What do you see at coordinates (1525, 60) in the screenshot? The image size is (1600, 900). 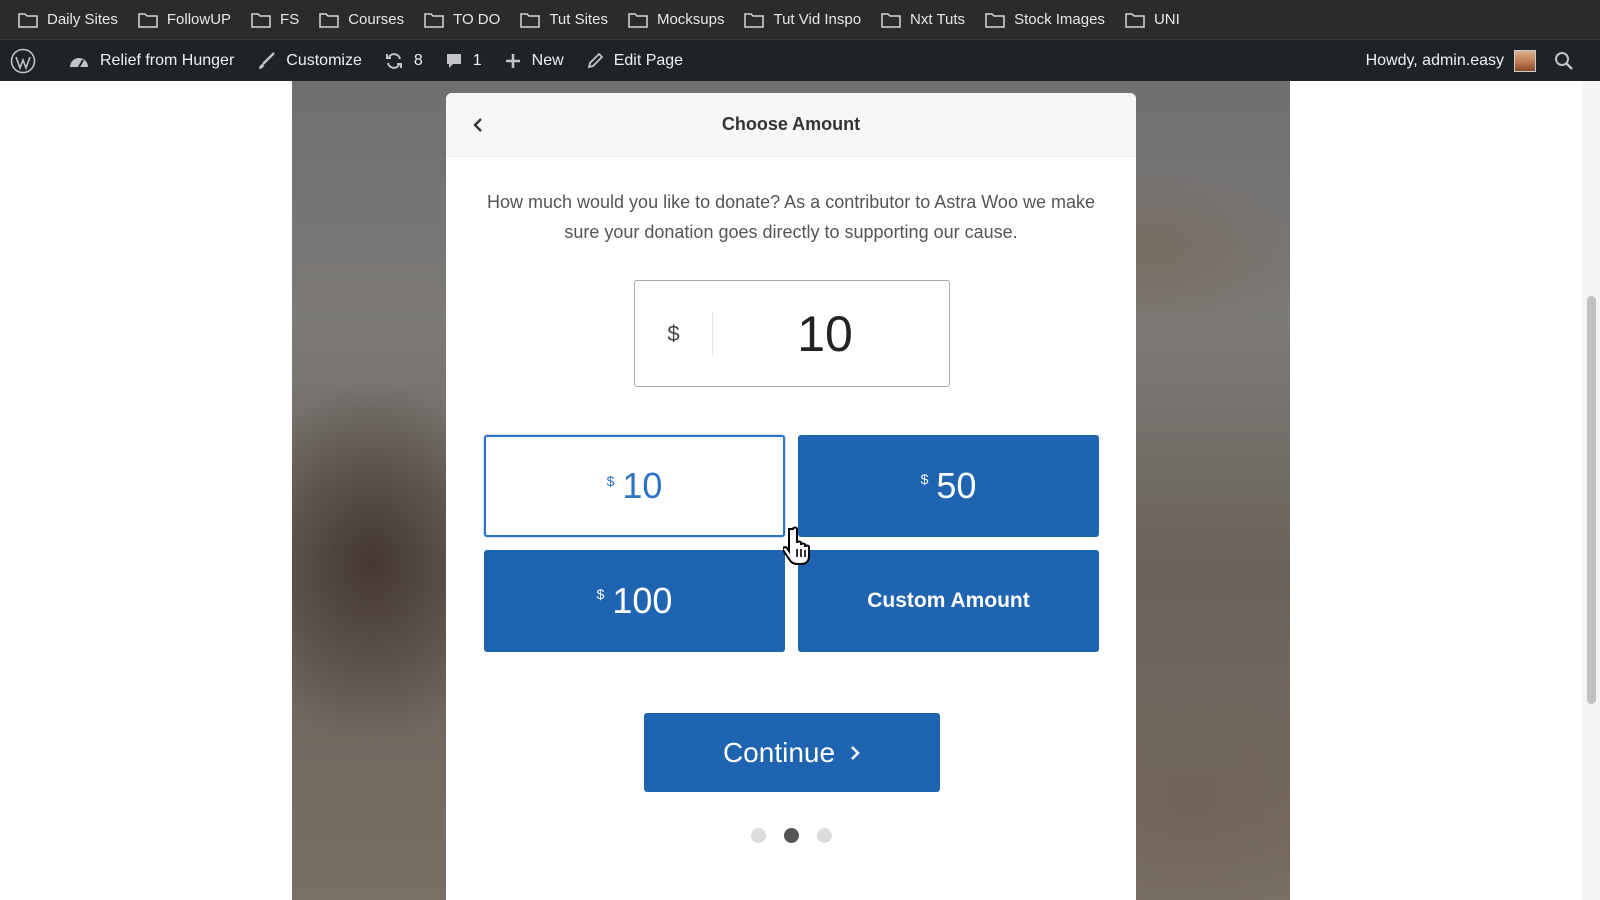 I see `avatar` at bounding box center [1525, 60].